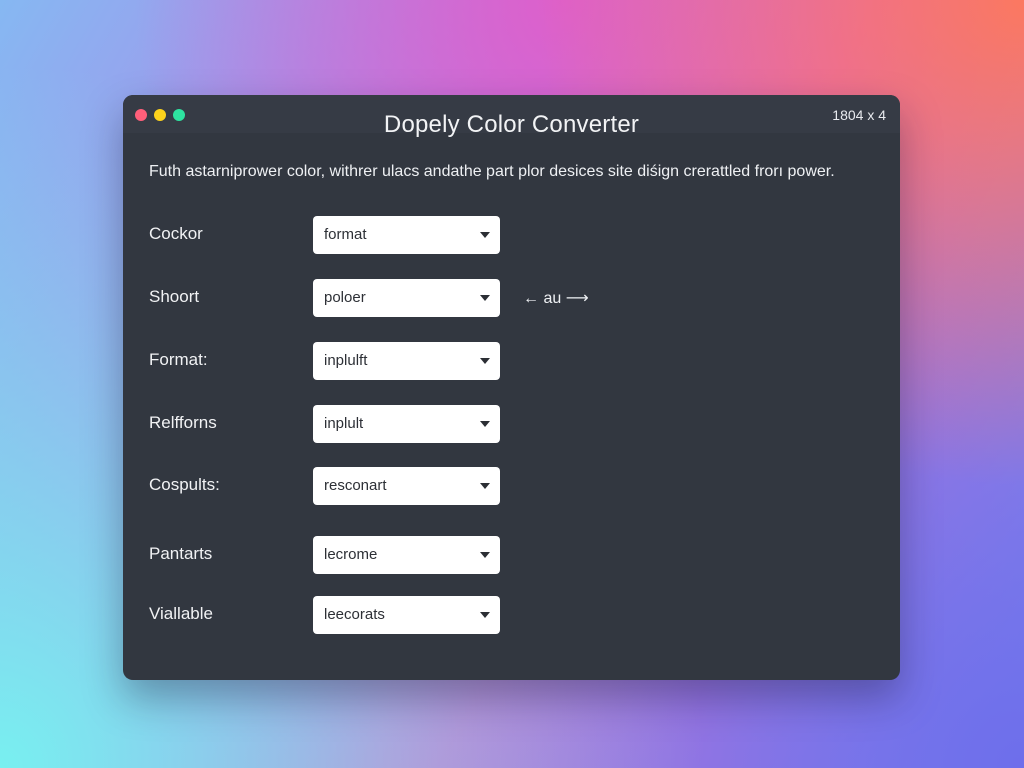 This screenshot has width=1024, height=768. I want to click on color-format-select: format, so click(406, 235).